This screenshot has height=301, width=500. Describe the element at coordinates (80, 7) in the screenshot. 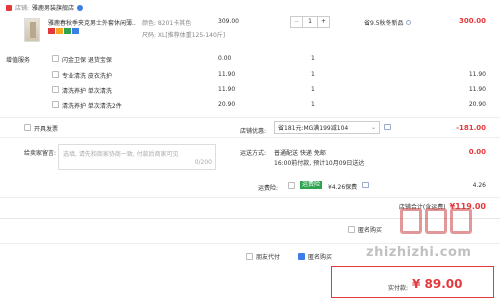

I see `shop-badge-icon` at that location.